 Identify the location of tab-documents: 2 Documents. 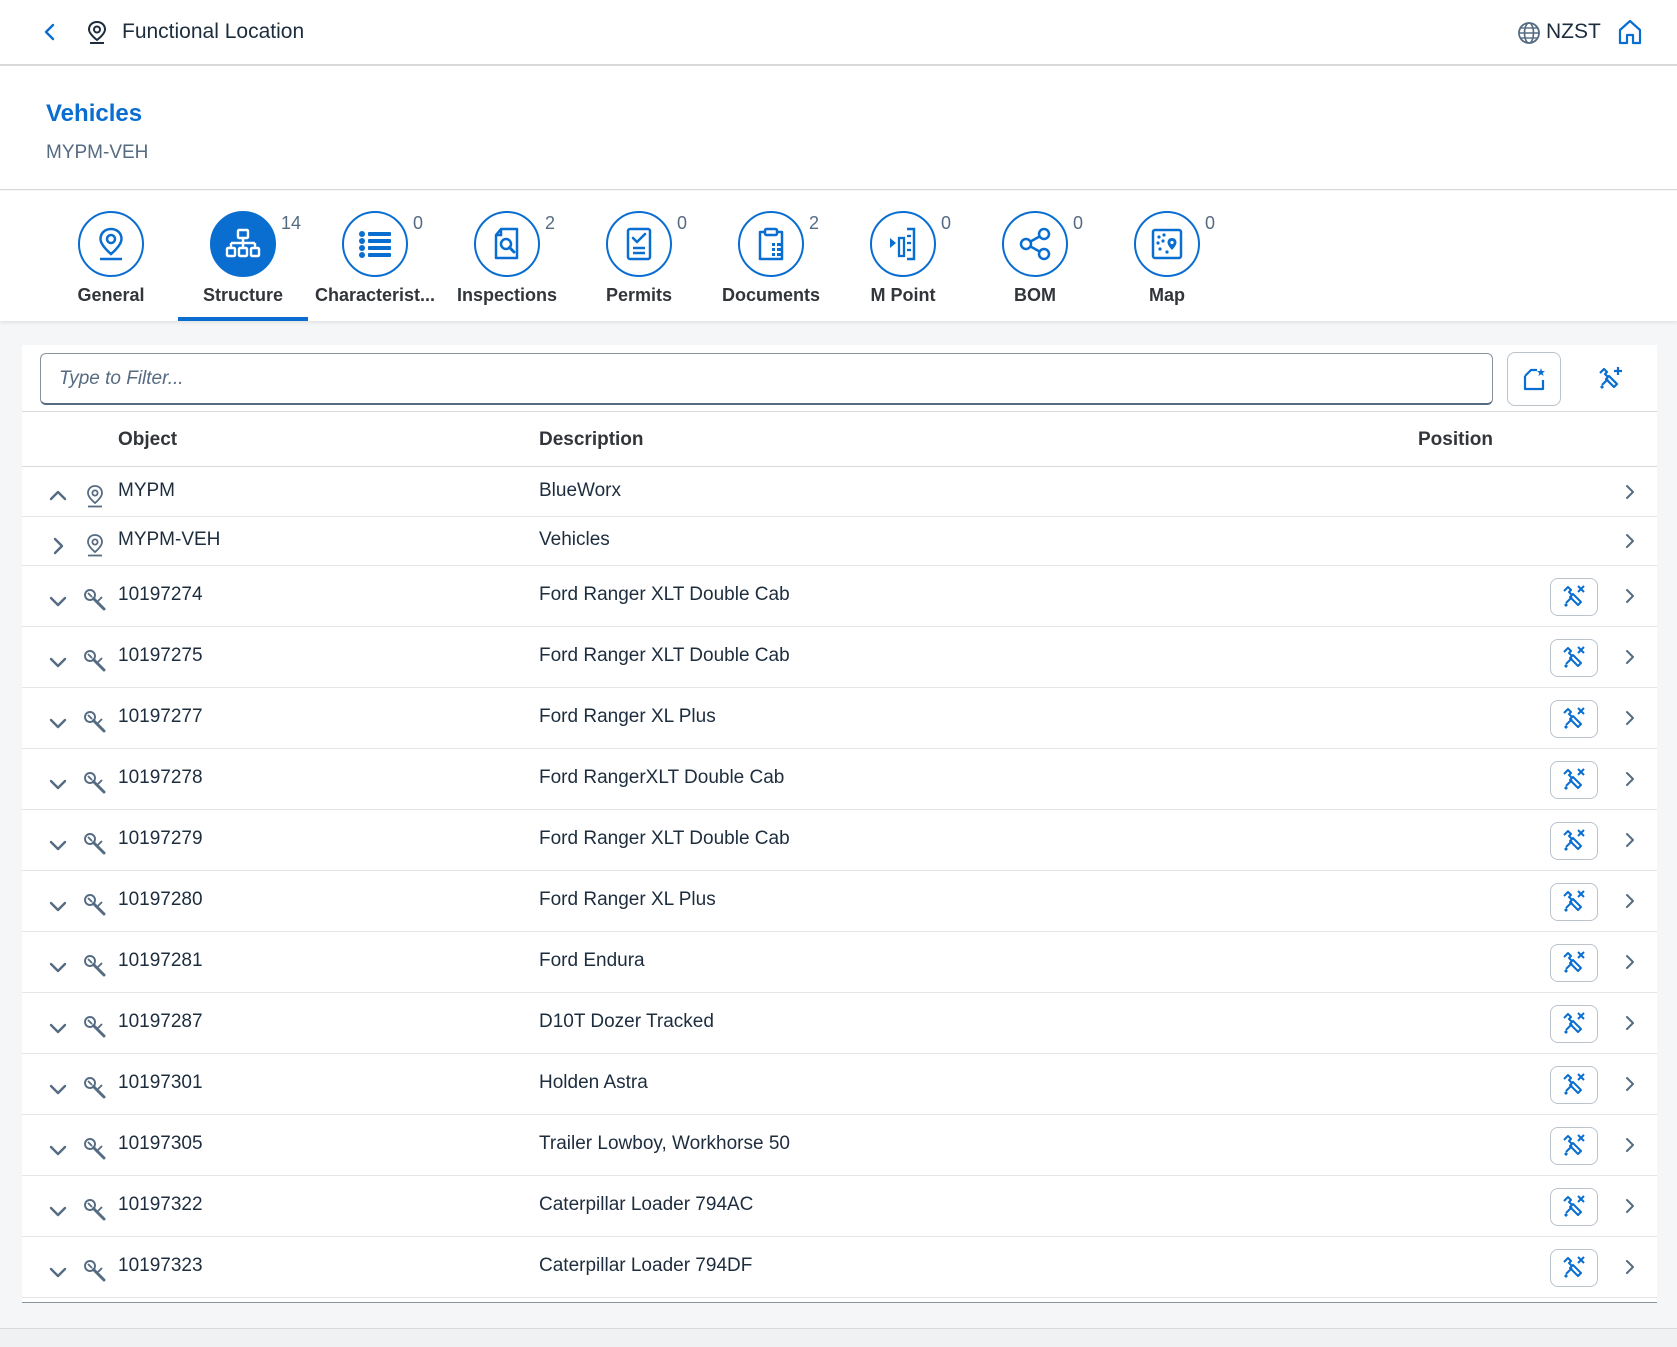
(771, 256).